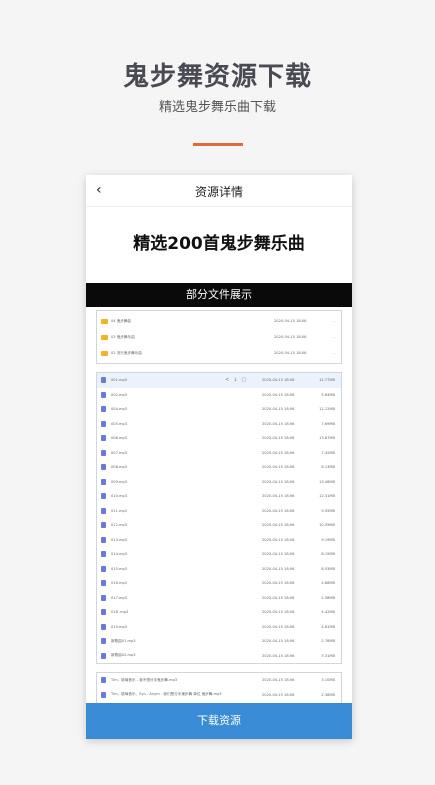 This screenshot has height=785, width=435. What do you see at coordinates (328, 467) in the screenshot?
I see `file-size: 8.13MB` at bounding box center [328, 467].